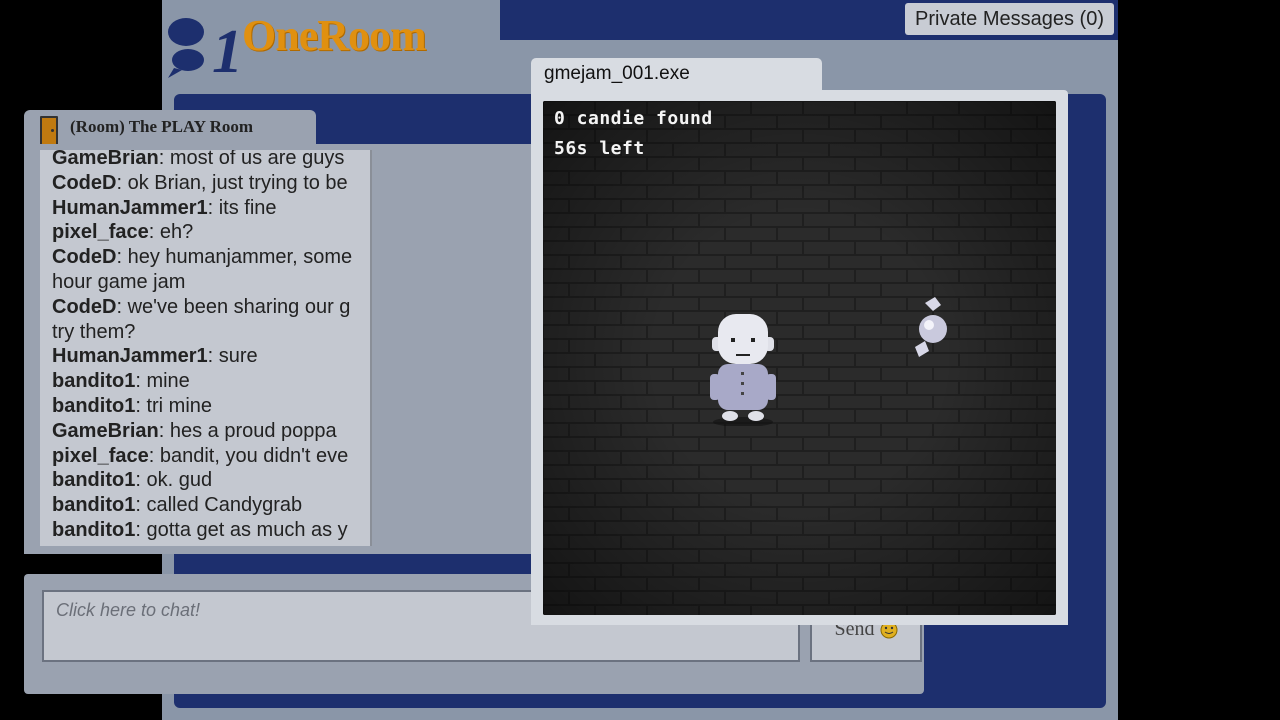 The height and width of the screenshot is (720, 1280). Describe the element at coordinates (241, 529) in the screenshot. I see `chat-text: : gotta get as much as y` at that location.